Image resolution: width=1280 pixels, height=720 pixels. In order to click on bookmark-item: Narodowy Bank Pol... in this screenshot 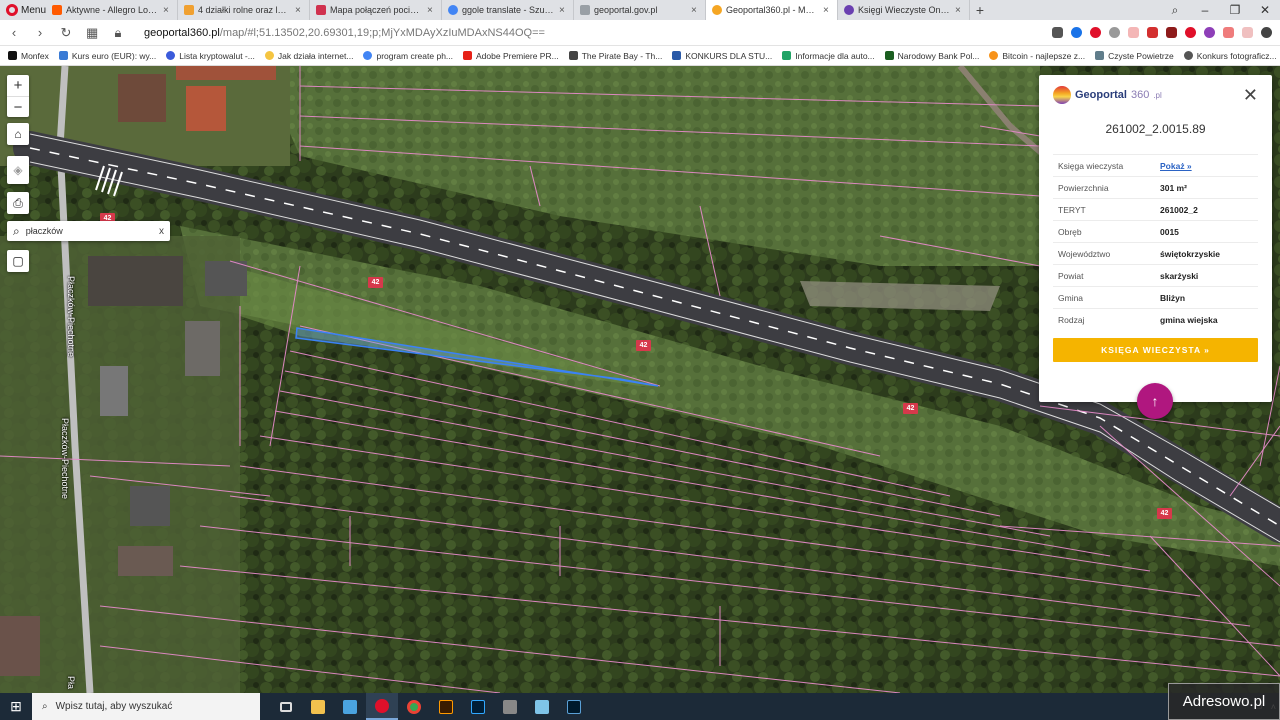, I will do `click(932, 55)`.